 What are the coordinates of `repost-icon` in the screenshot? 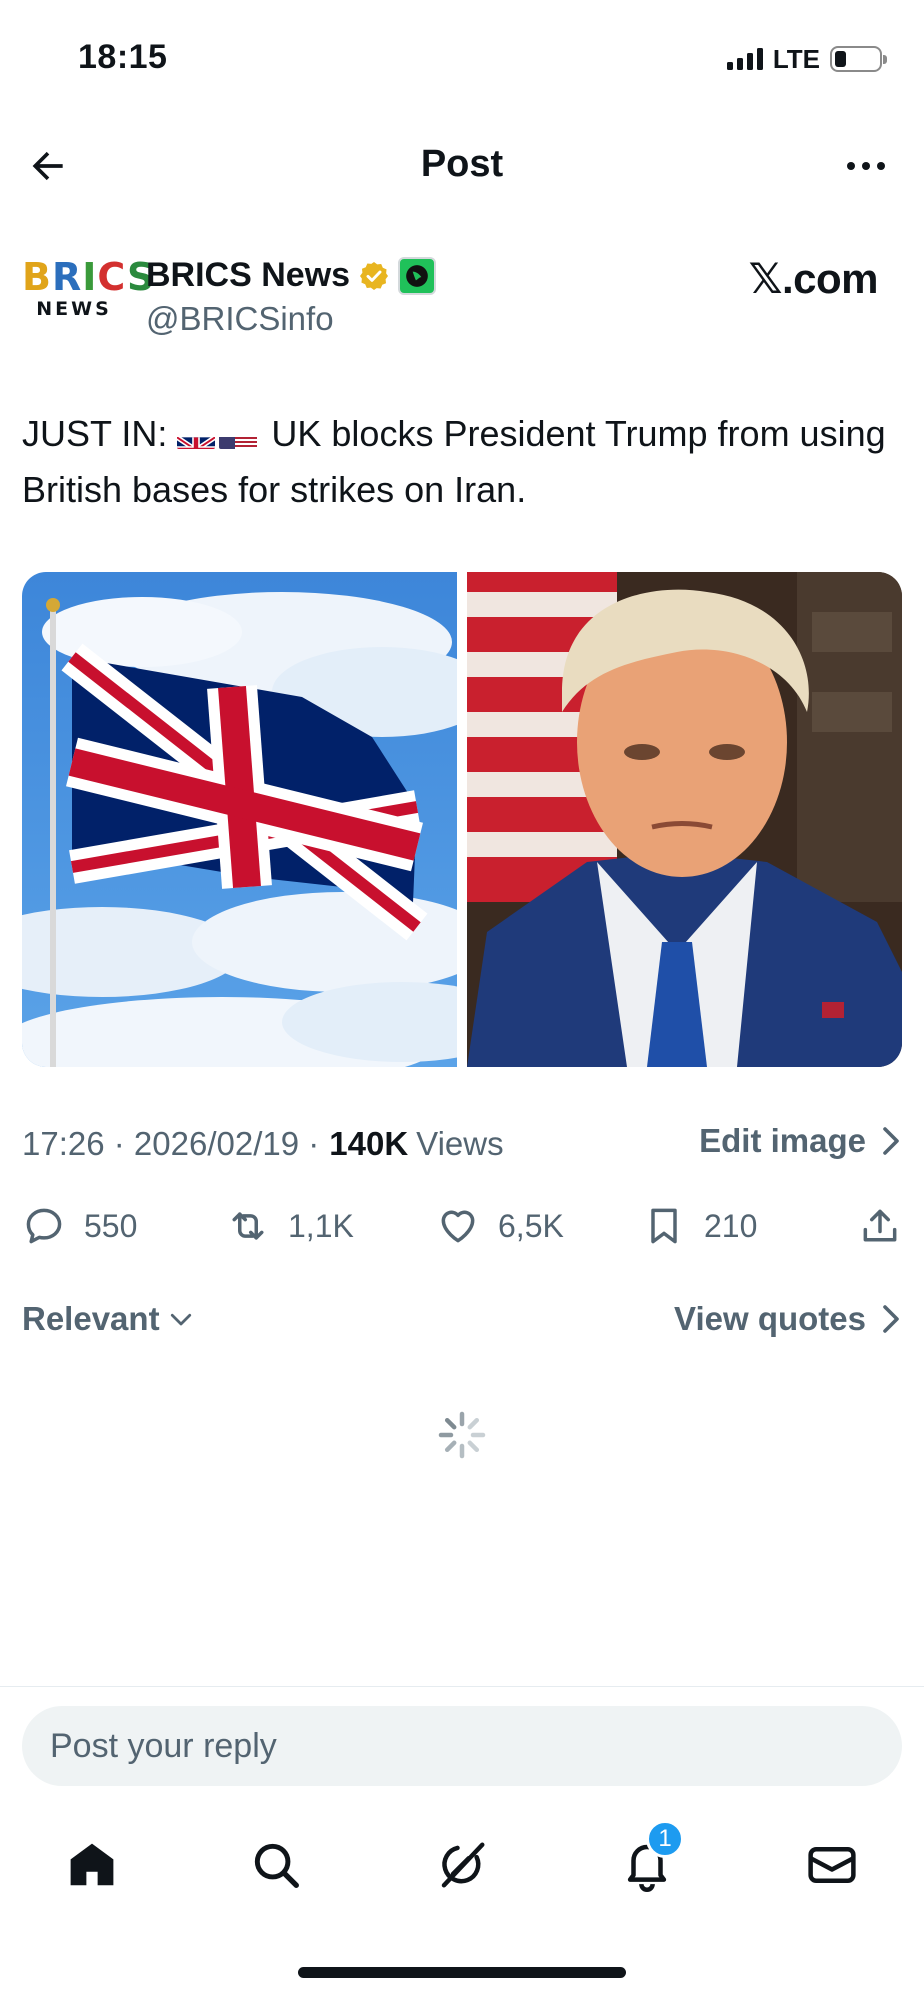 It's located at (248, 1226).